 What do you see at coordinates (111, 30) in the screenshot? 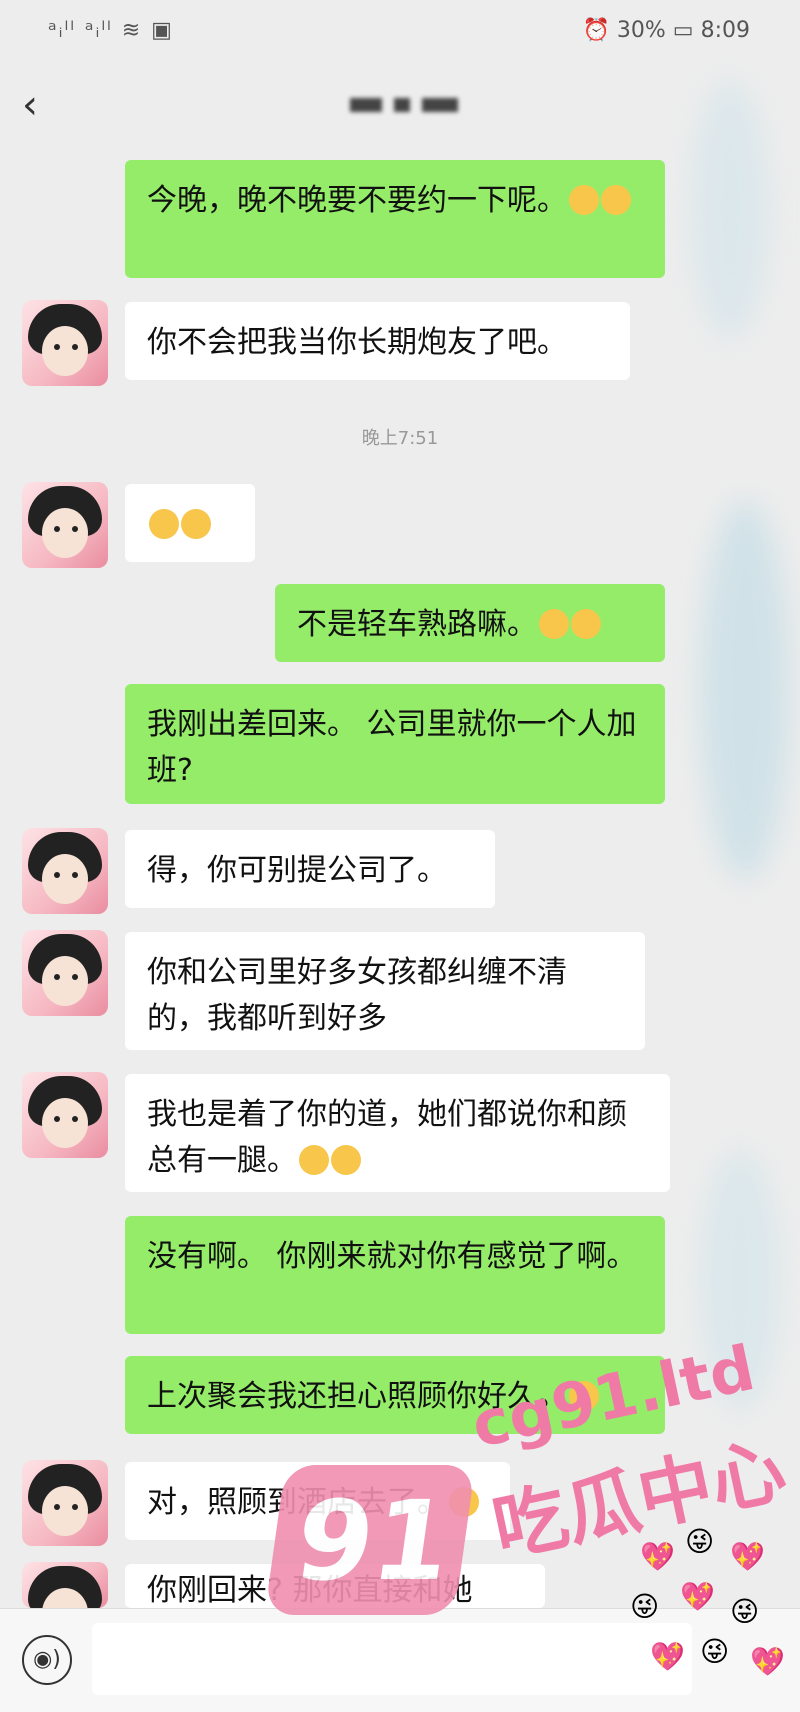
I see `signal-icons: ᵃᵢˡˡ ᵃᵢˡˡ ≋ ▣` at bounding box center [111, 30].